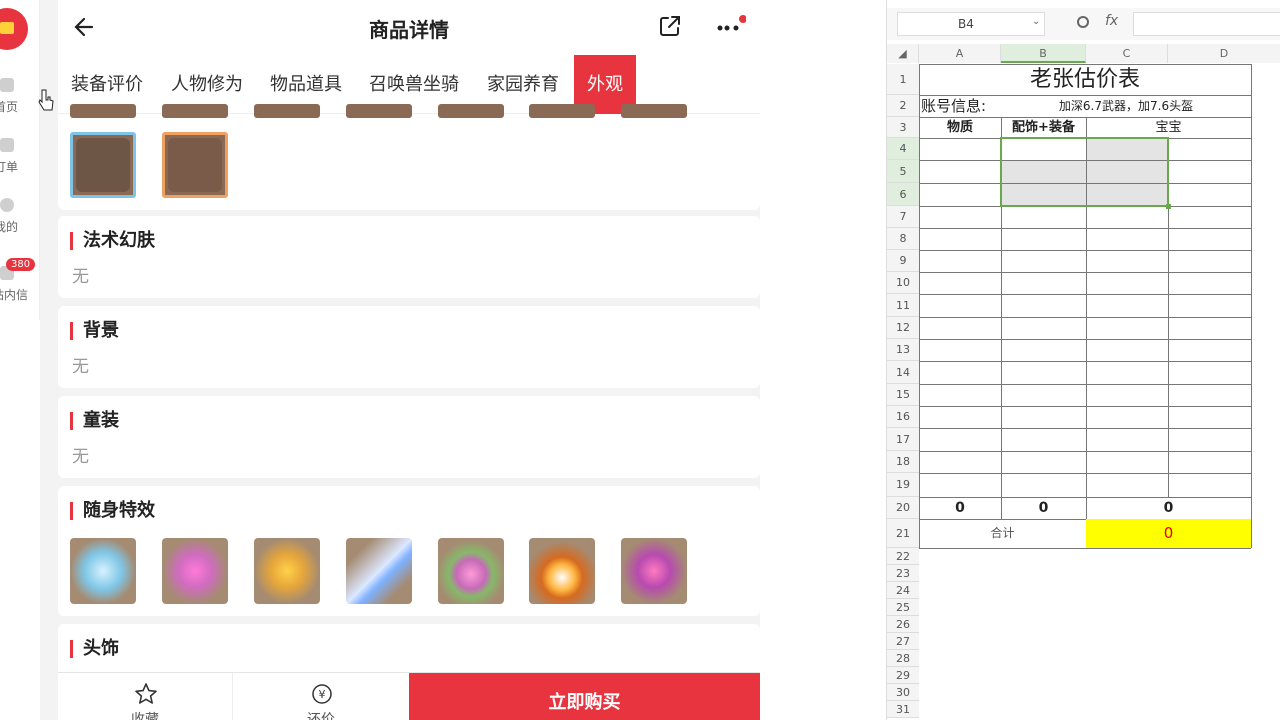  Describe the element at coordinates (103, 571) in the screenshot. I see `moon-orb-icon` at that location.